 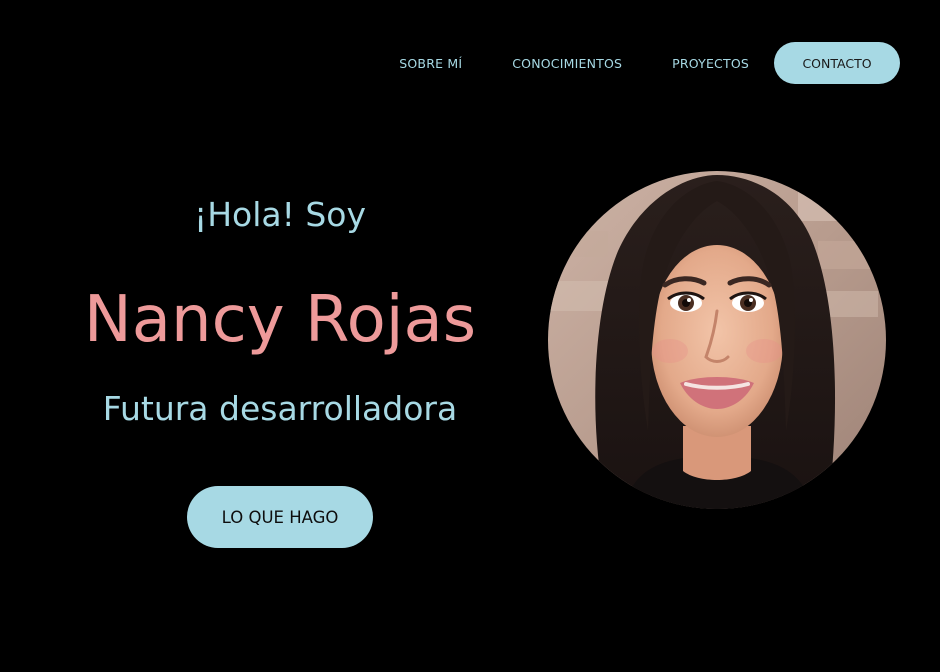 I want to click on hero-role: Futura desarrolladora, so click(x=280, y=408).